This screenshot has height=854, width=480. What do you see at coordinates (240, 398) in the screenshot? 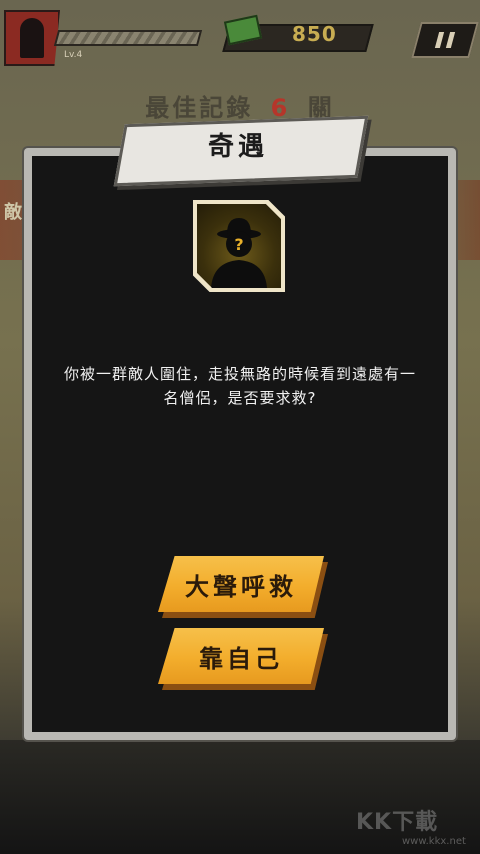
I see `story-line-2: 名僧侶，是否要求救?` at bounding box center [240, 398].